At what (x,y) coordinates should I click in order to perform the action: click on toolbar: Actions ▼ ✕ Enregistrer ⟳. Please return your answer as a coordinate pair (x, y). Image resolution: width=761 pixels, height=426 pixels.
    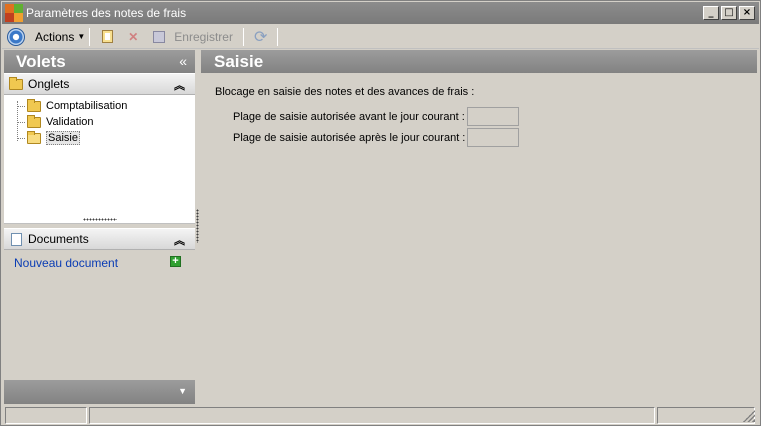
    Looking at the image, I should click on (380, 37).